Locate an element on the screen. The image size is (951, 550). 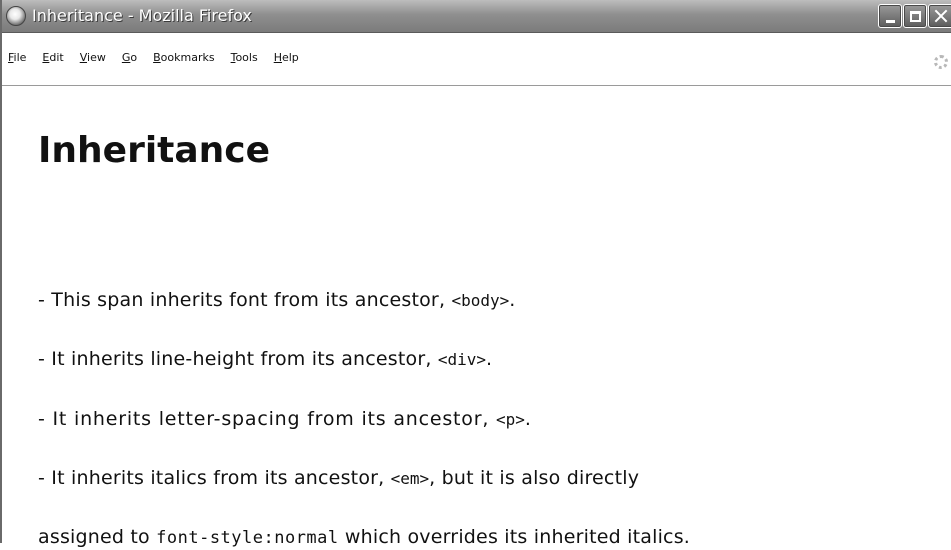
minimize-icon is located at coordinates (890, 21).